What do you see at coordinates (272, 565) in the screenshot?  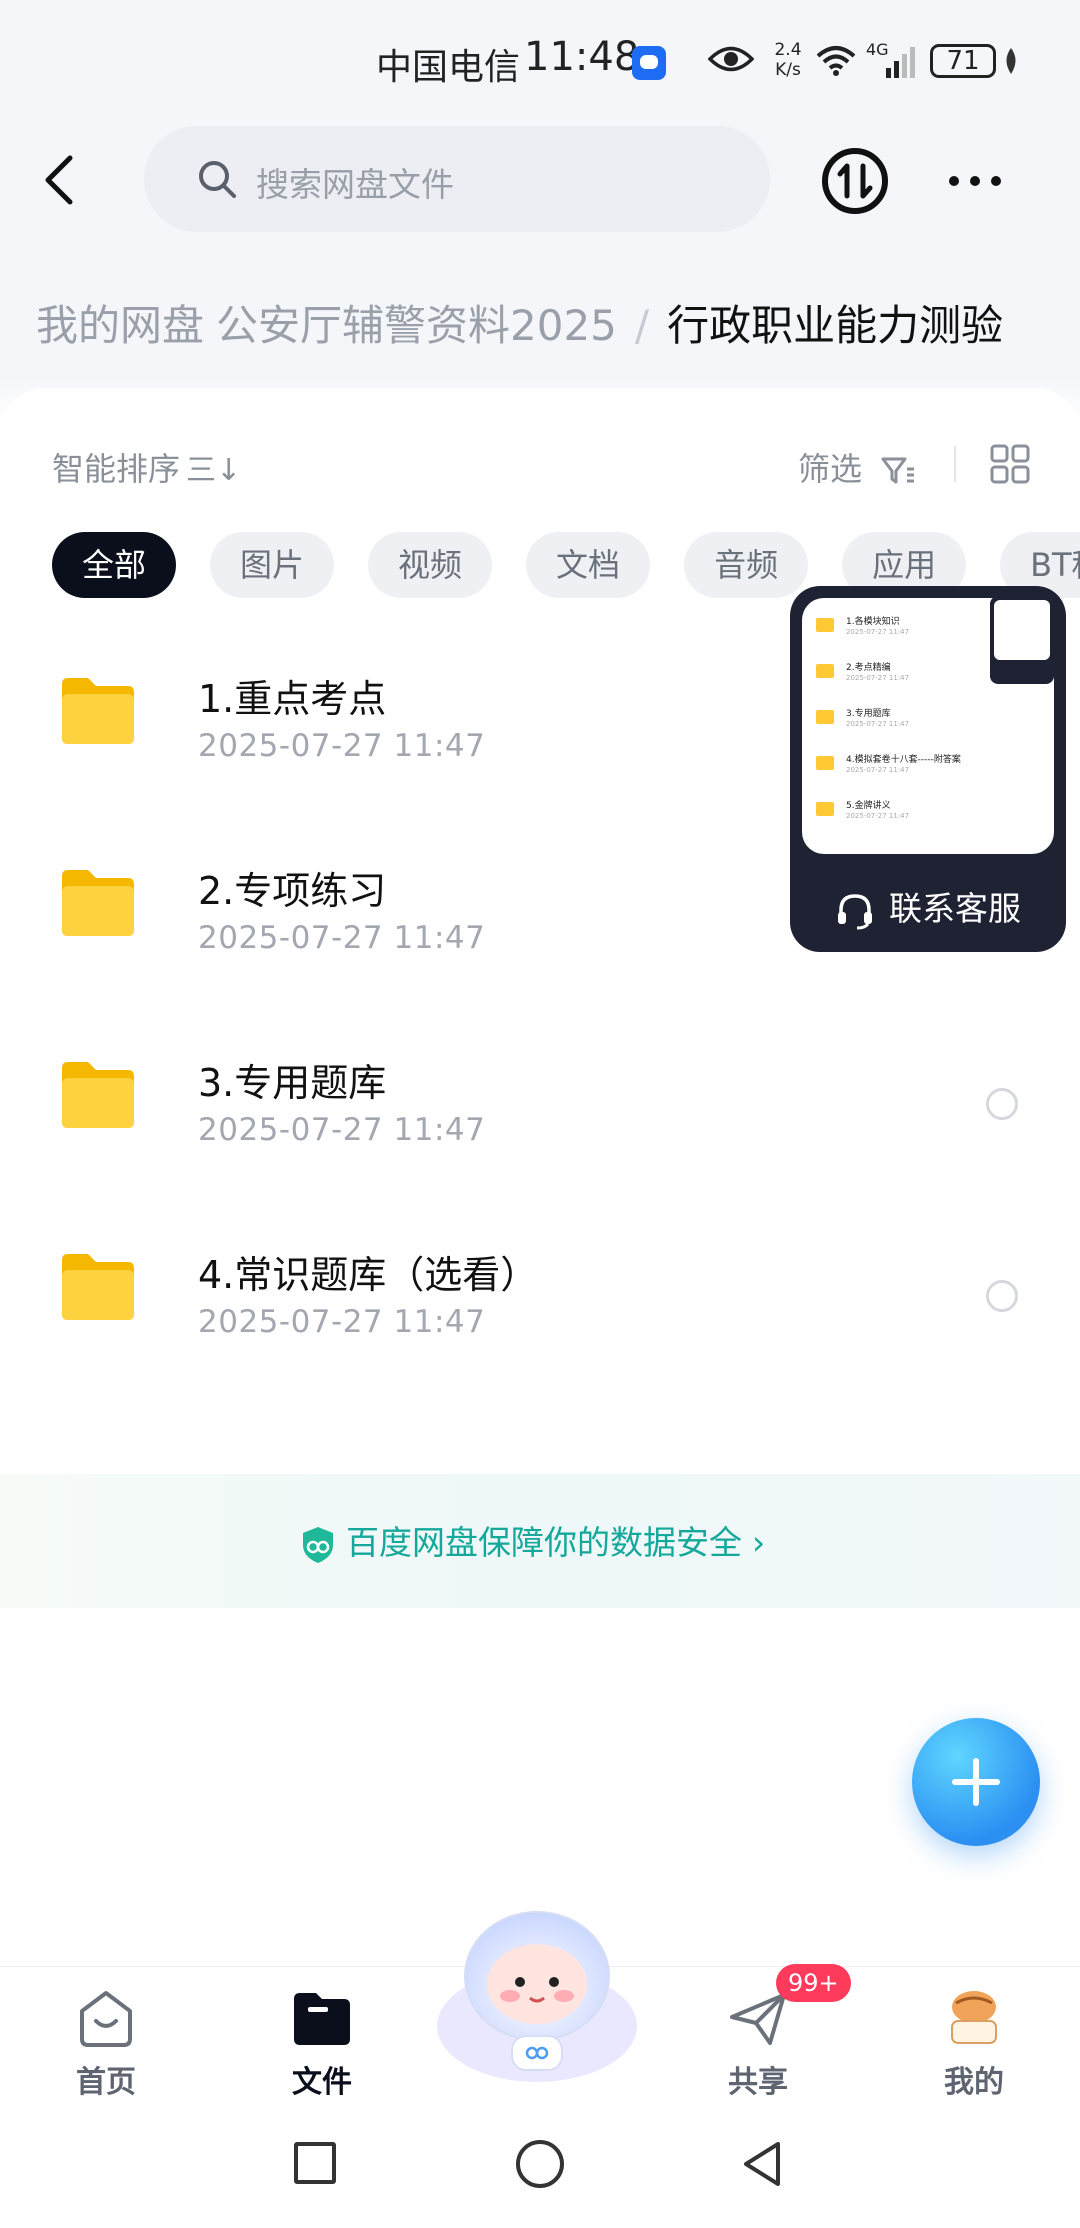 I see `chip-images: 图片` at bounding box center [272, 565].